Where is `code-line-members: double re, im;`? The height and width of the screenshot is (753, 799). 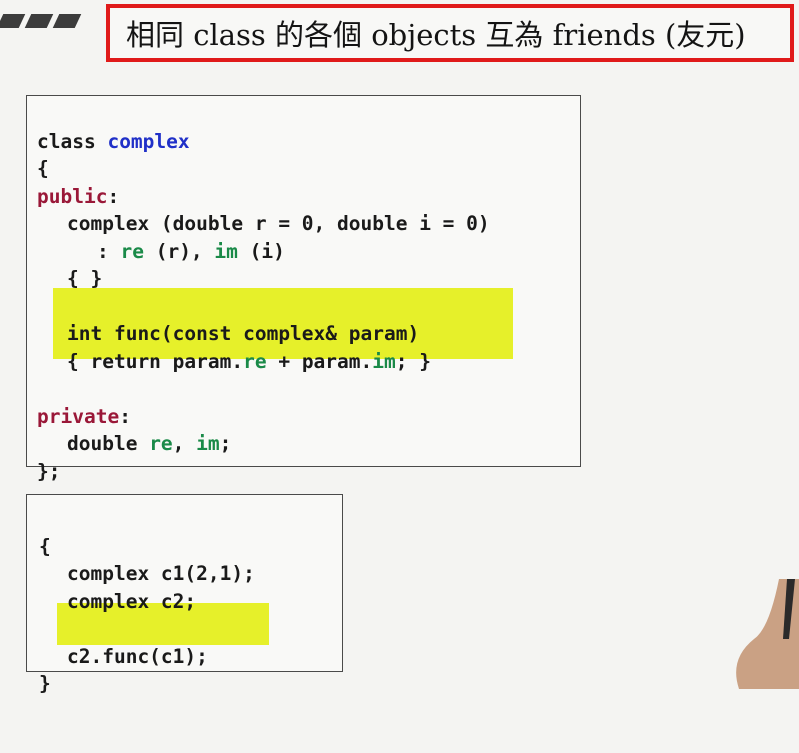 code-line-members: double re, im; is located at coordinates (149, 443).